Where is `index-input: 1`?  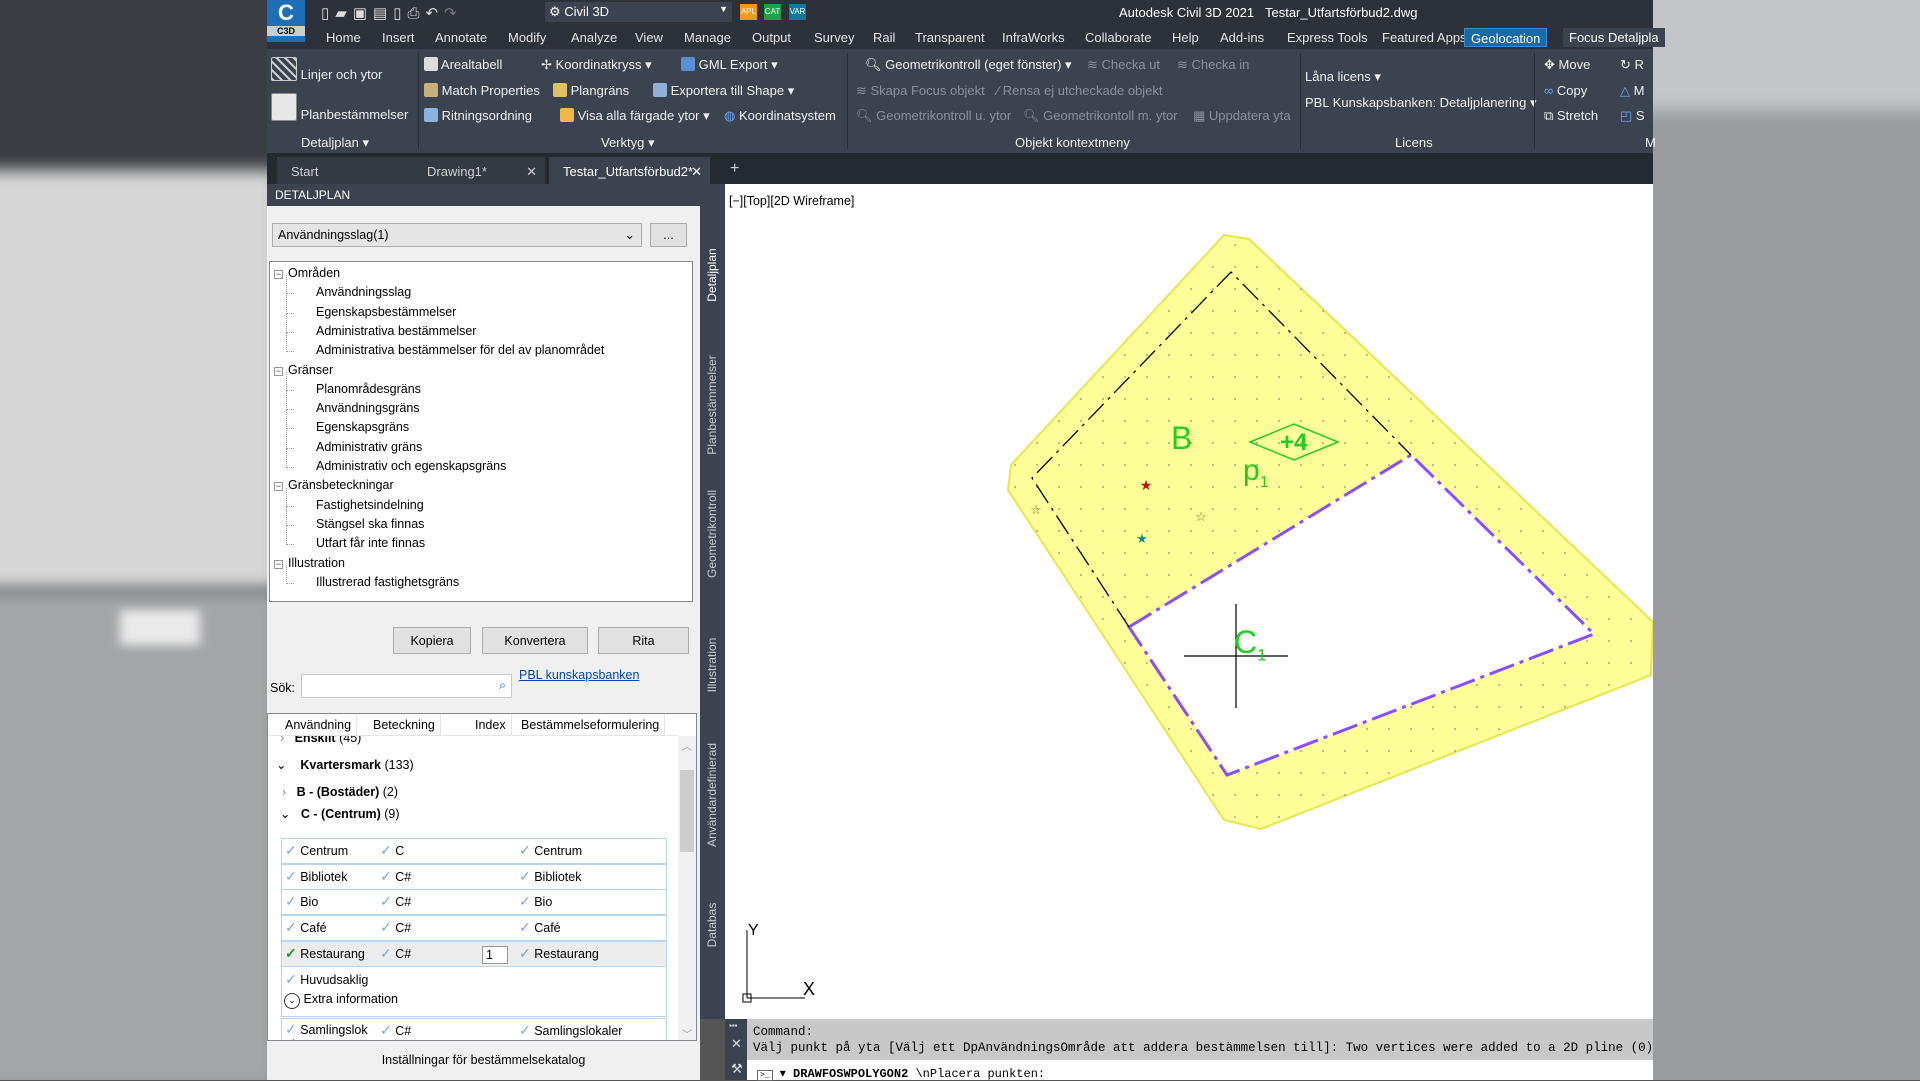 index-input: 1 is located at coordinates (495, 954).